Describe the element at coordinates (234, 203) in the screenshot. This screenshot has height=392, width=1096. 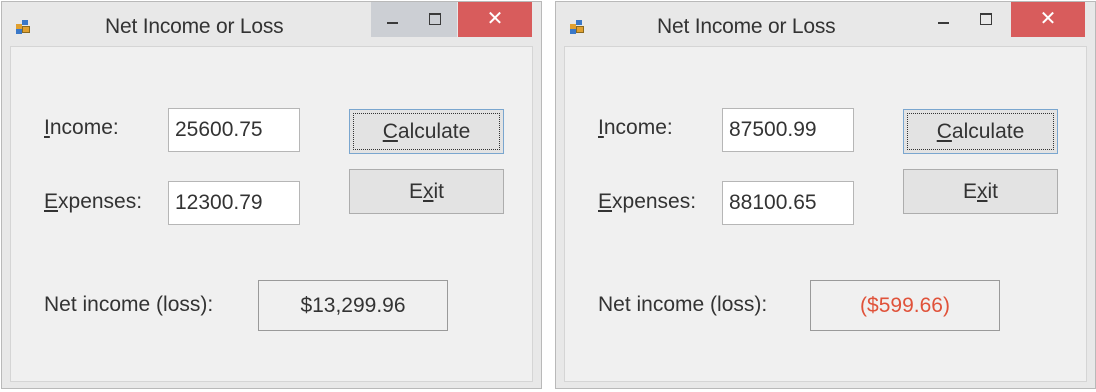
I see `expenses-input: 12300.79` at that location.